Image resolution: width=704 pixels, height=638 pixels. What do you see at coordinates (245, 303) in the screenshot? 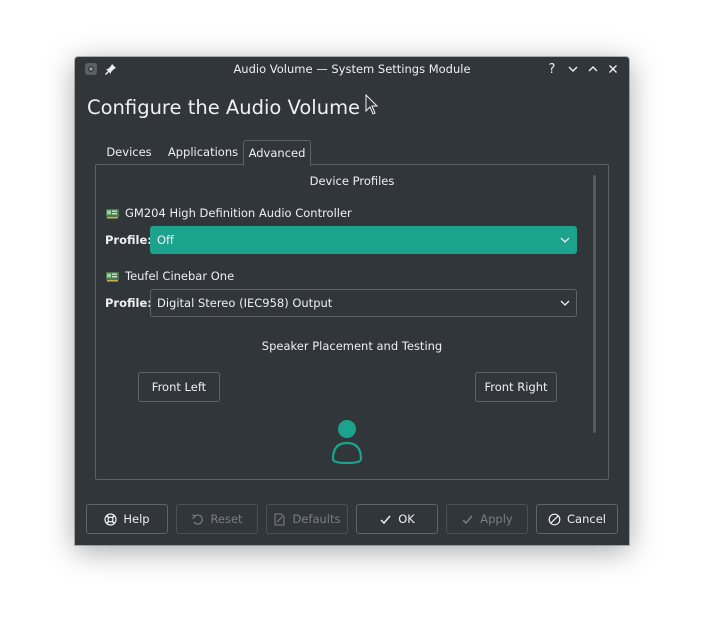
I see `profile-value: Digital Stereo (IEC958) Output` at bounding box center [245, 303].